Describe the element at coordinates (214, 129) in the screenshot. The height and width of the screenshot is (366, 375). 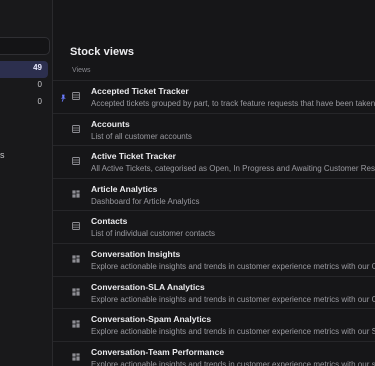
I see `view-row: Accounts List of all customer accounts` at that location.